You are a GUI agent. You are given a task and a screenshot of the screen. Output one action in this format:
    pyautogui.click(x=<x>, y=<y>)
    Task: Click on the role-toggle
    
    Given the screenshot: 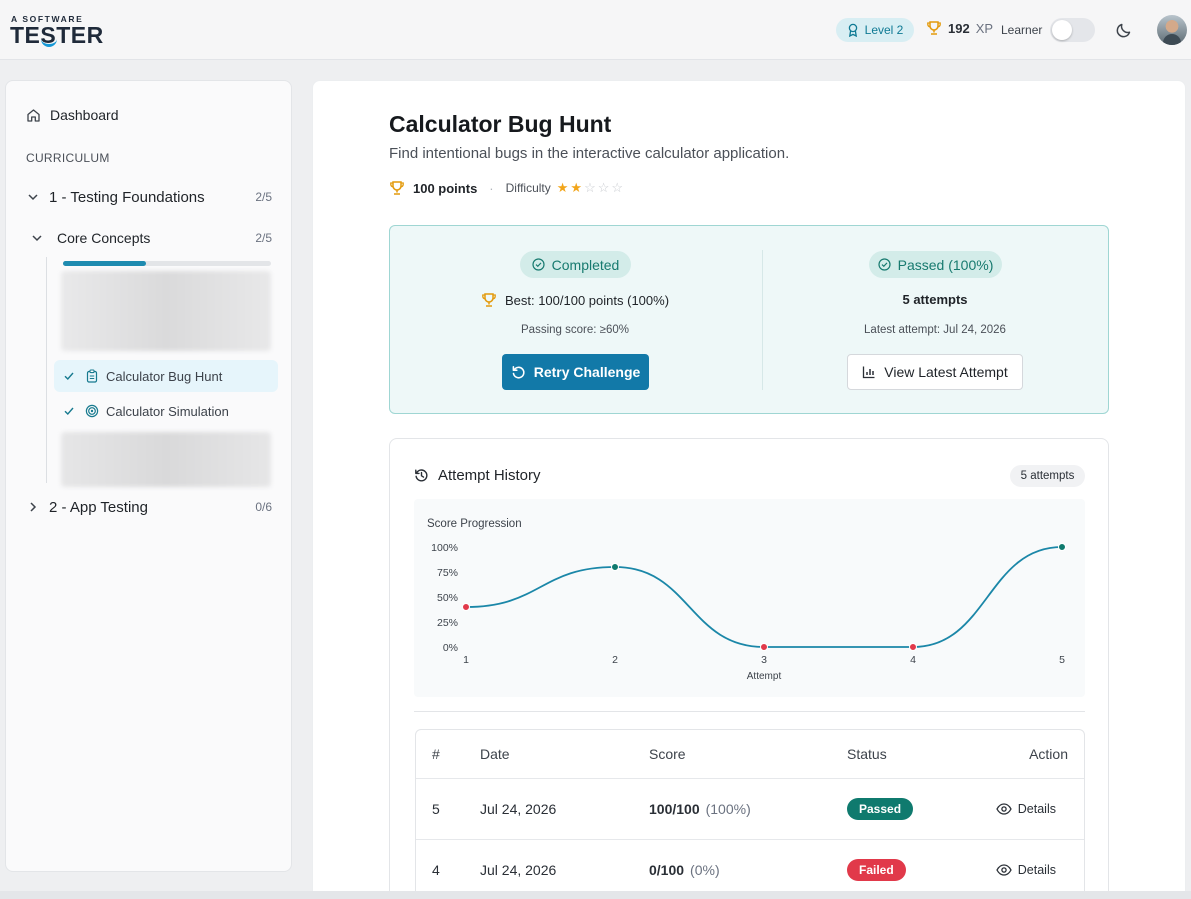 What is the action you would take?
    pyautogui.click(x=1072, y=30)
    